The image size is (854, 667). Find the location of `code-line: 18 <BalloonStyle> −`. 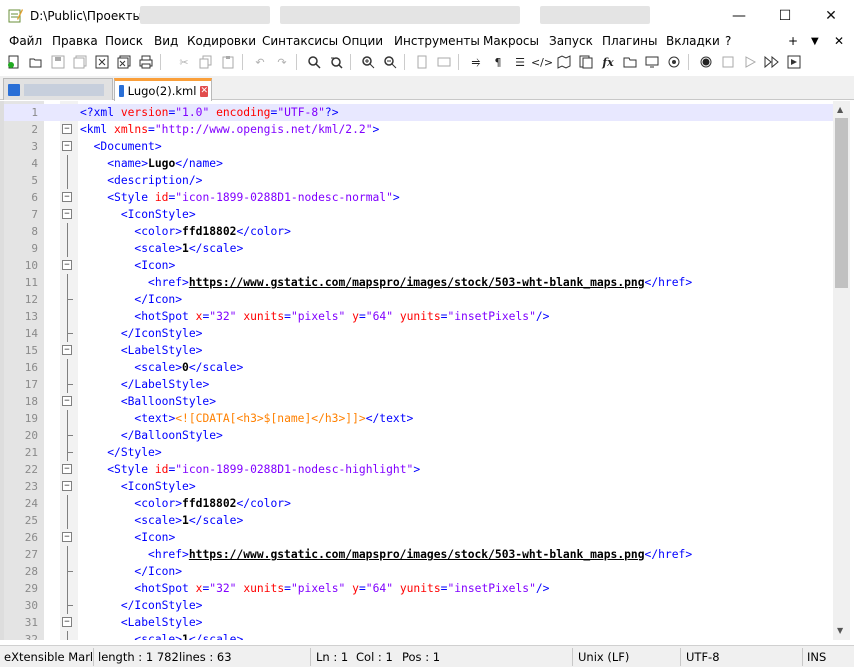

code-line: 18 <BalloonStyle> − is located at coordinates (419, 401).